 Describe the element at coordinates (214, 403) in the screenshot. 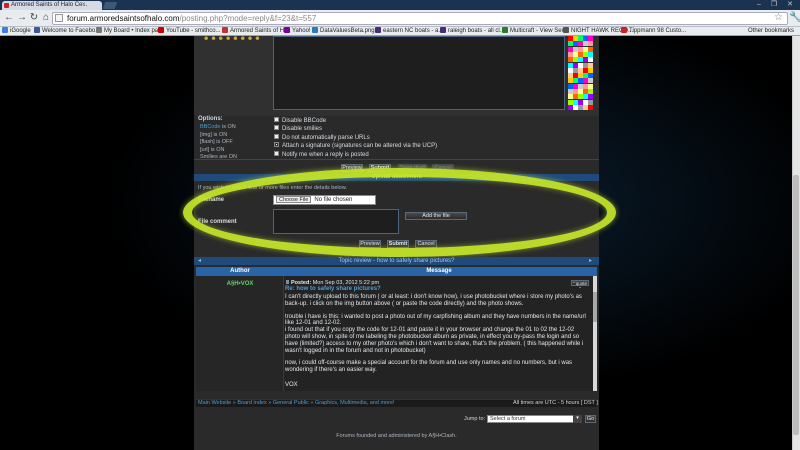

I see `breadcrumb-main-website: Main Website` at that location.